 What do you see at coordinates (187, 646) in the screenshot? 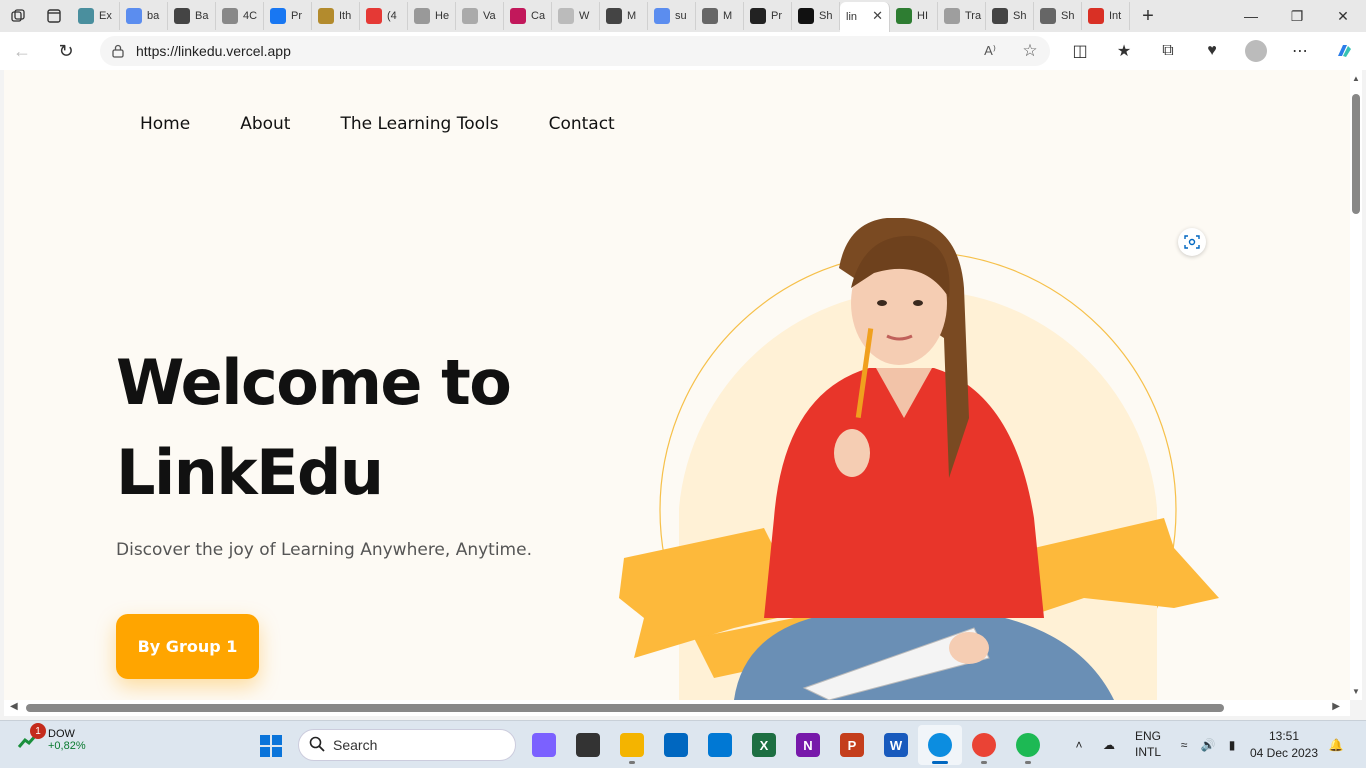
I see `group-button: By Group 1` at bounding box center [187, 646].